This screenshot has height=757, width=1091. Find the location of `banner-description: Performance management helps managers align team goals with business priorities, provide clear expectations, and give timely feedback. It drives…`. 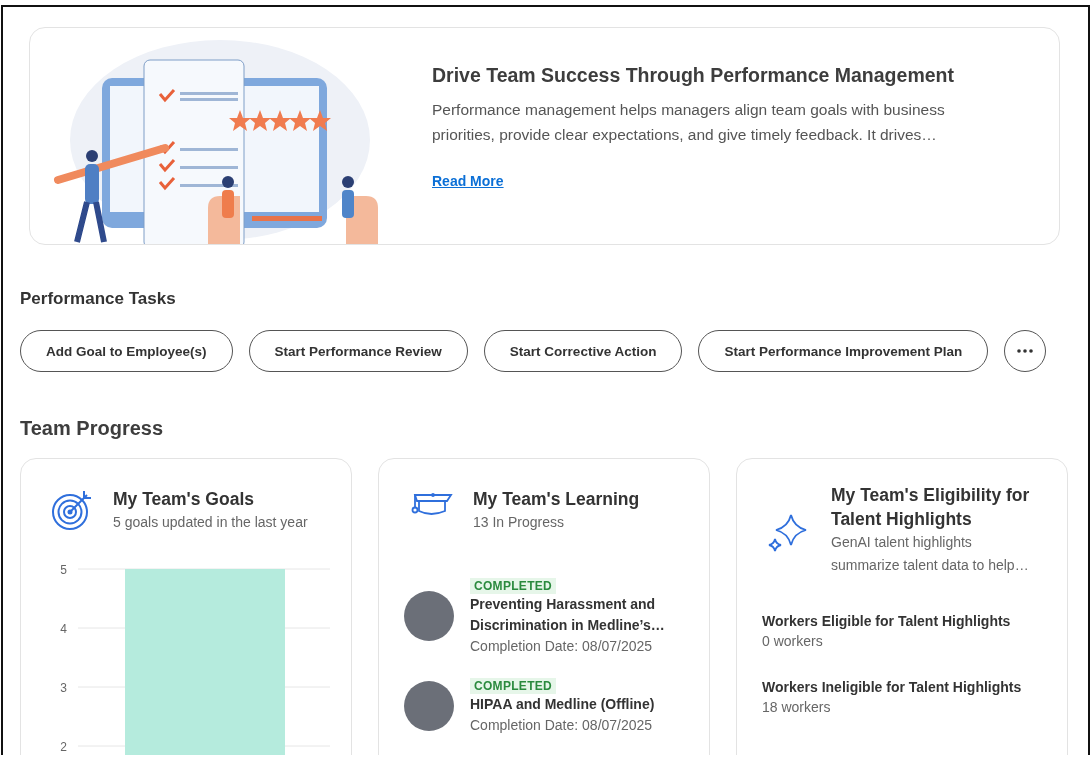

banner-description: Performance management helps managers align team goals with business priorities, provide clear expectations, and give timely feedback. It drives… is located at coordinates (689, 122).